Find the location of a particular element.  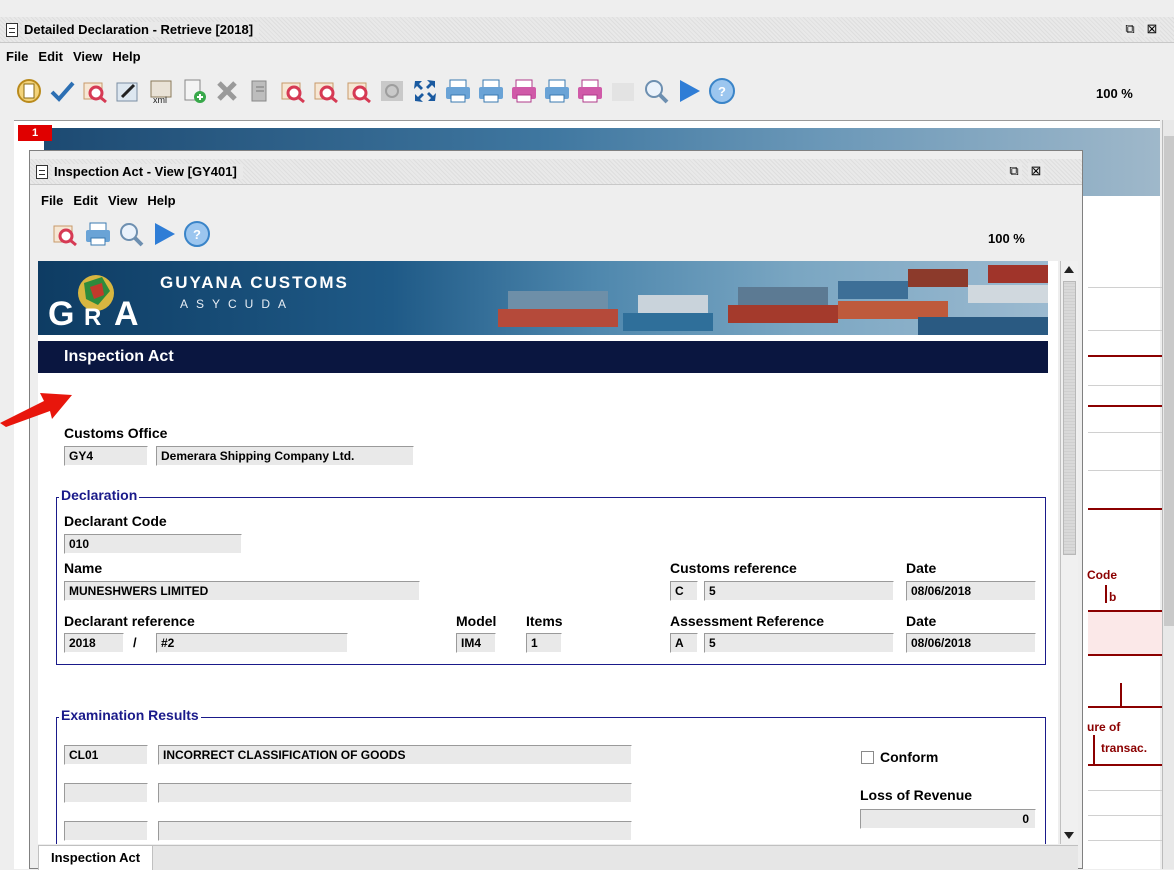

background-code-label: Code is located at coordinates (1102, 575).